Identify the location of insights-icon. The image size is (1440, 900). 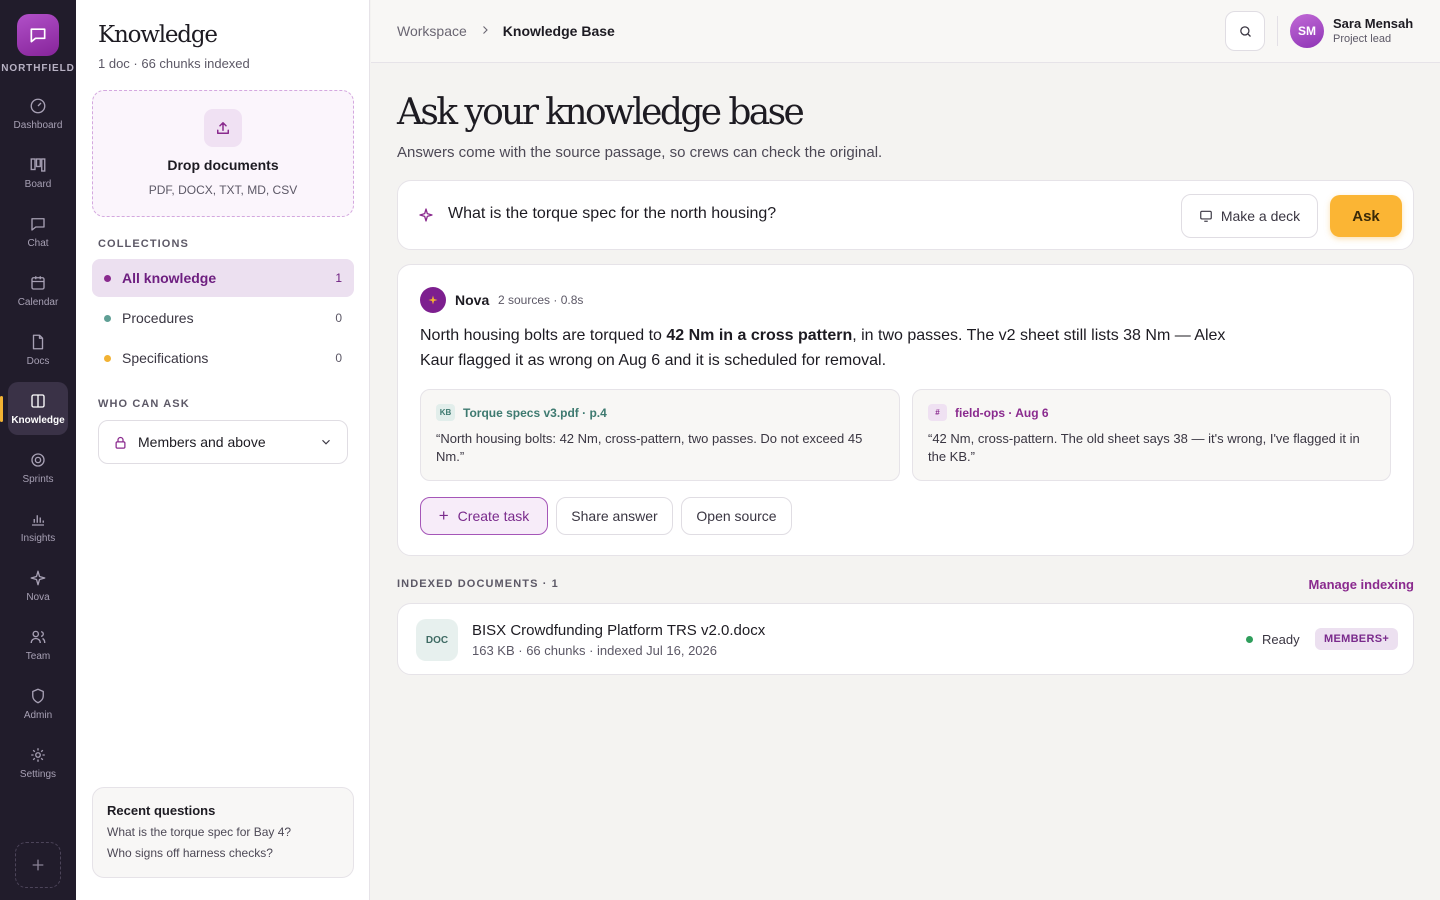
(38, 520).